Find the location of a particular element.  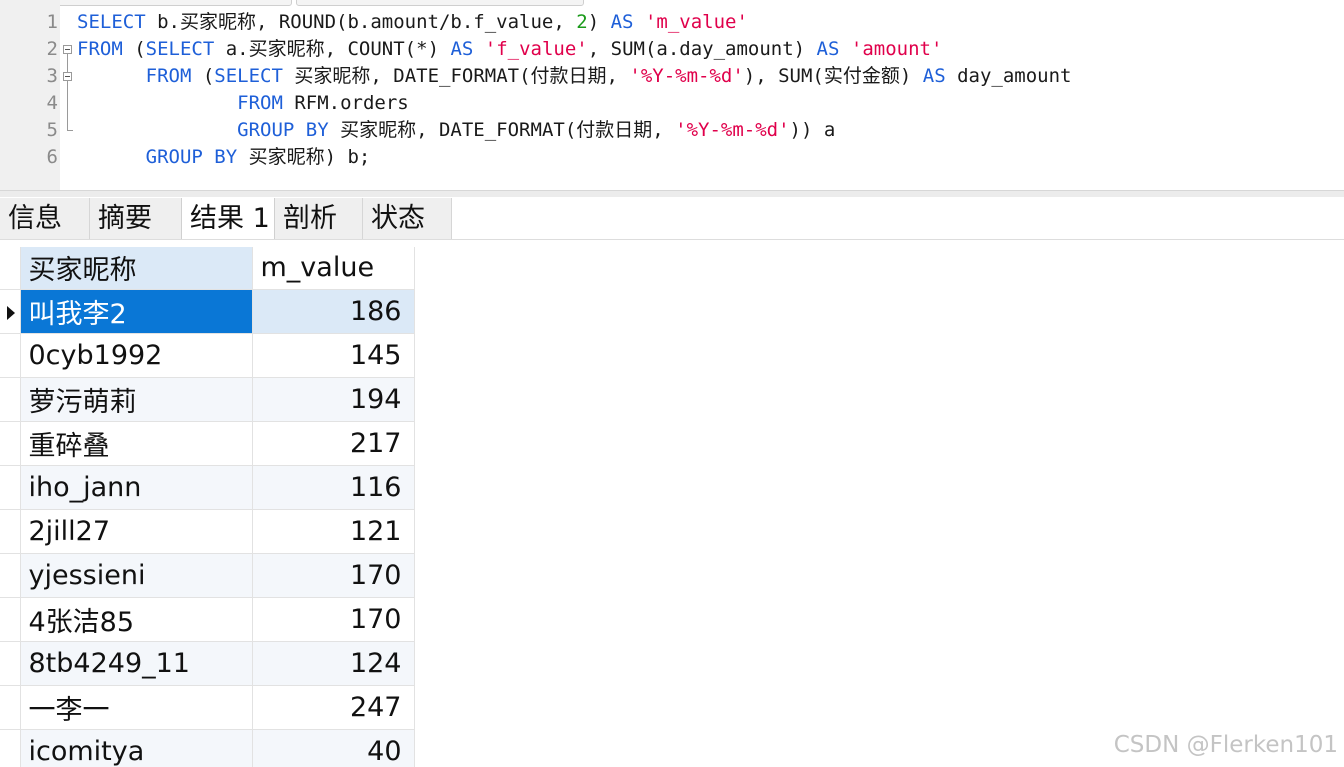

sql-text: 买家昵称) b; is located at coordinates (304, 157).